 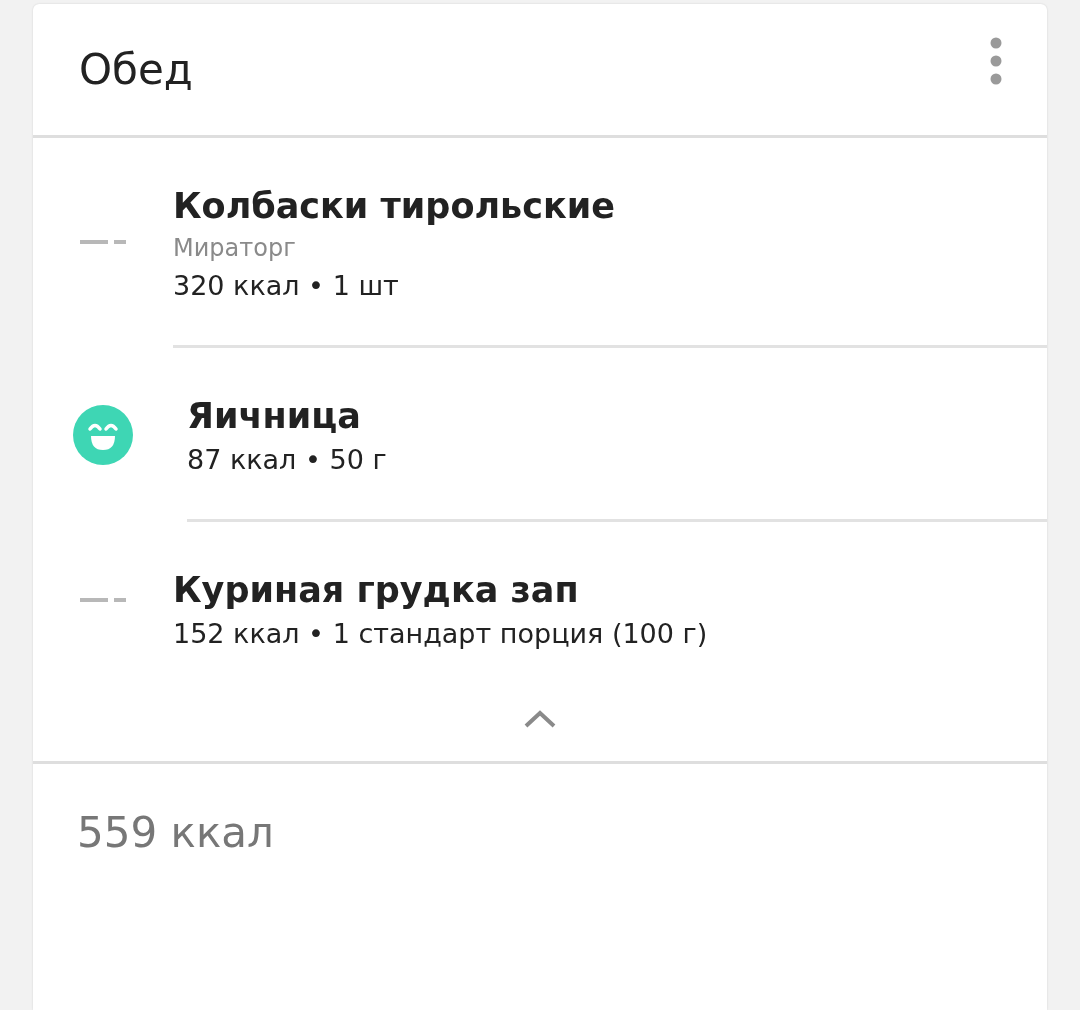 What do you see at coordinates (996, 60) in the screenshot?
I see `more-menu-icon` at bounding box center [996, 60].